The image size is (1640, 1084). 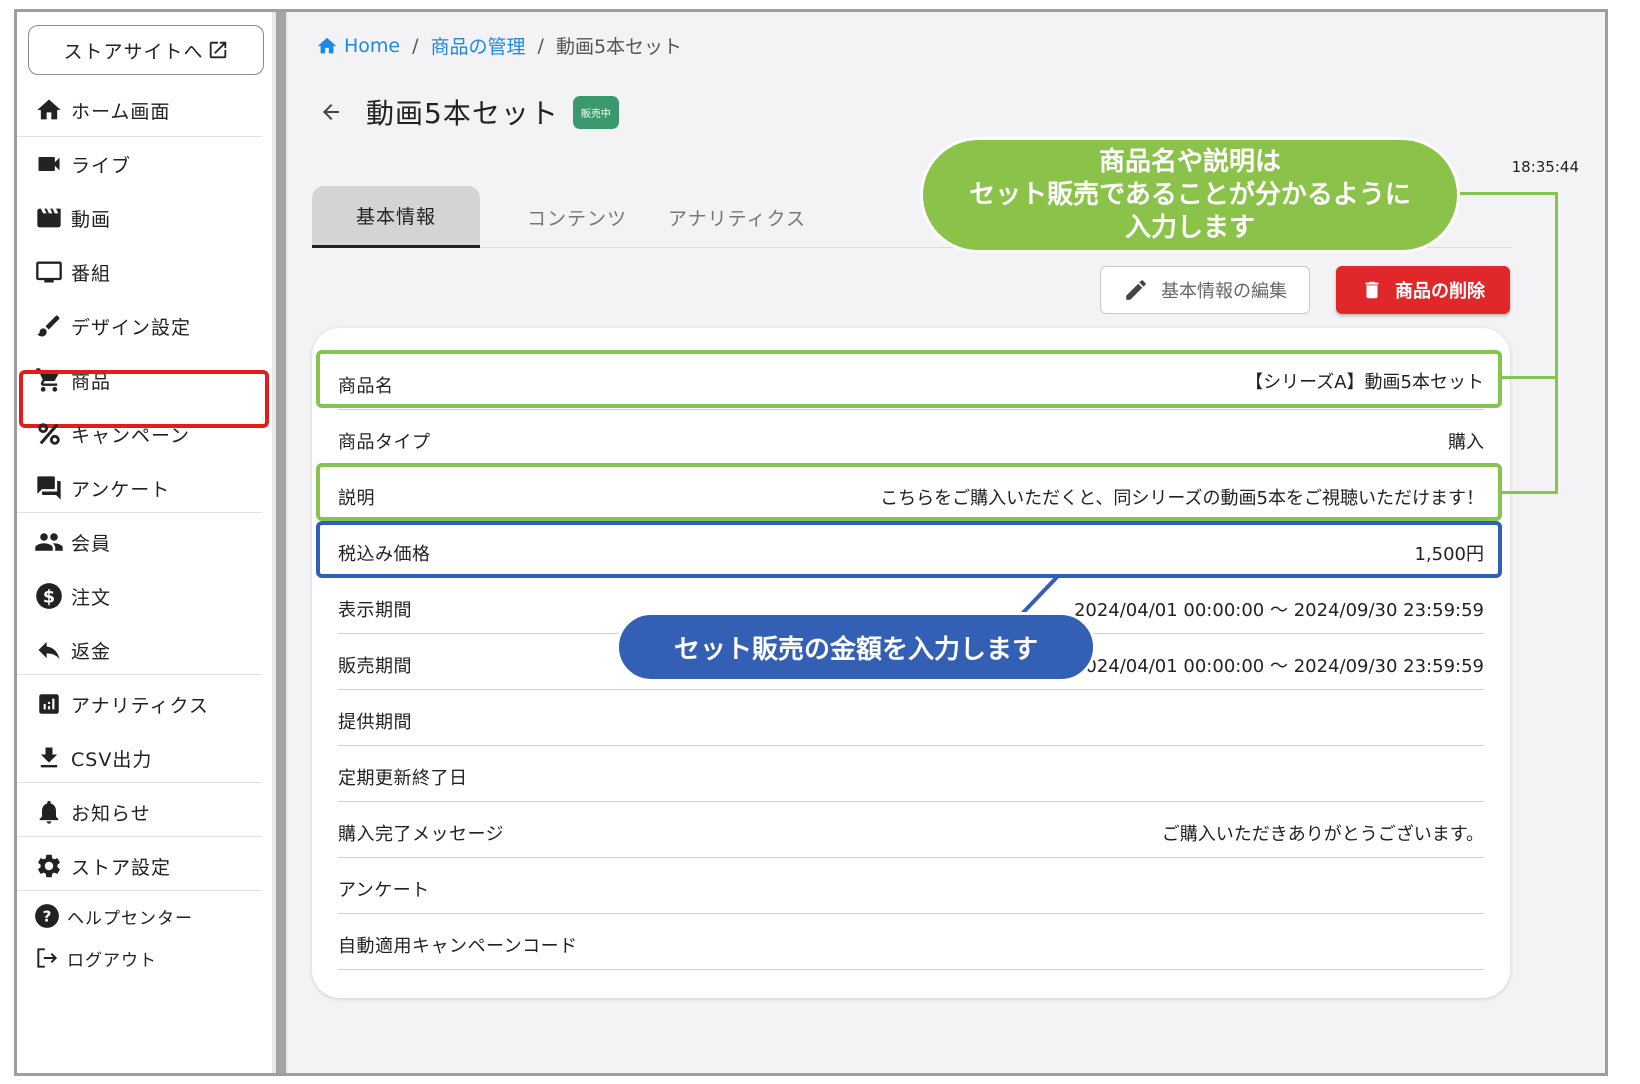 What do you see at coordinates (595, 112) in the screenshot?
I see `status-badge: 販売中` at bounding box center [595, 112].